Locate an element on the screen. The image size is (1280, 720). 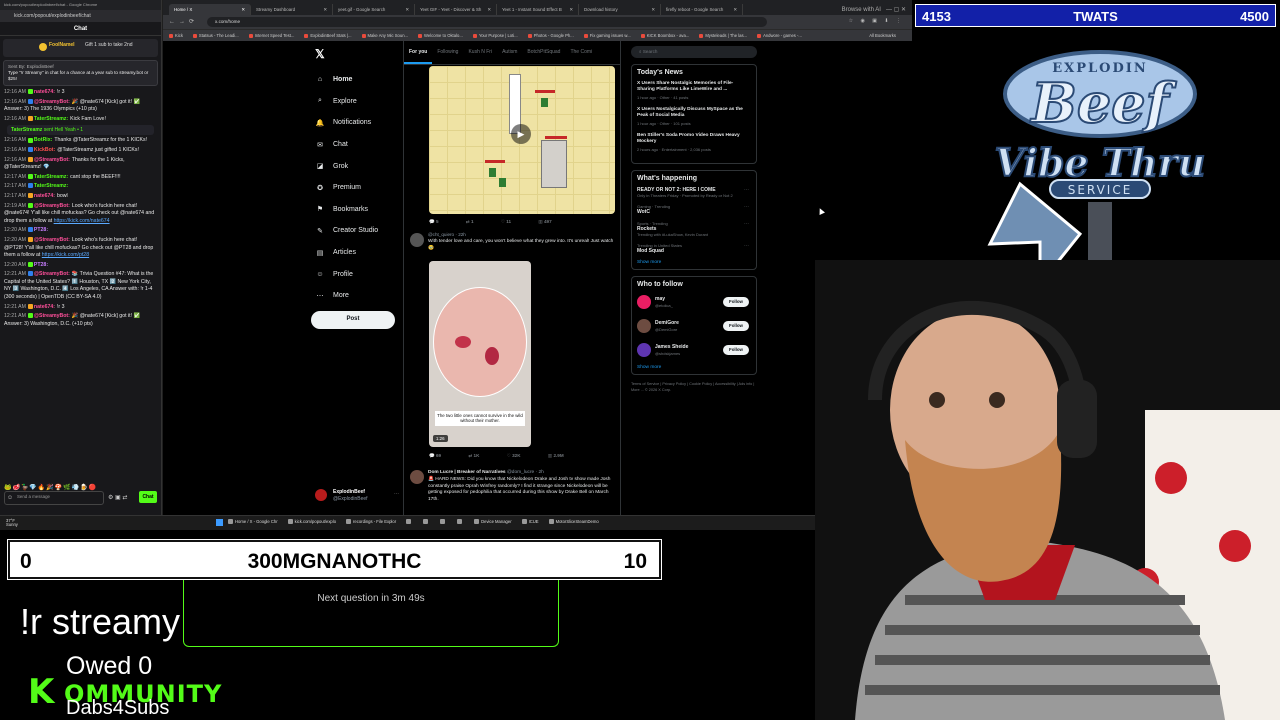
nav-buttons: ←→⟳ is located at coordinates (183, 21).